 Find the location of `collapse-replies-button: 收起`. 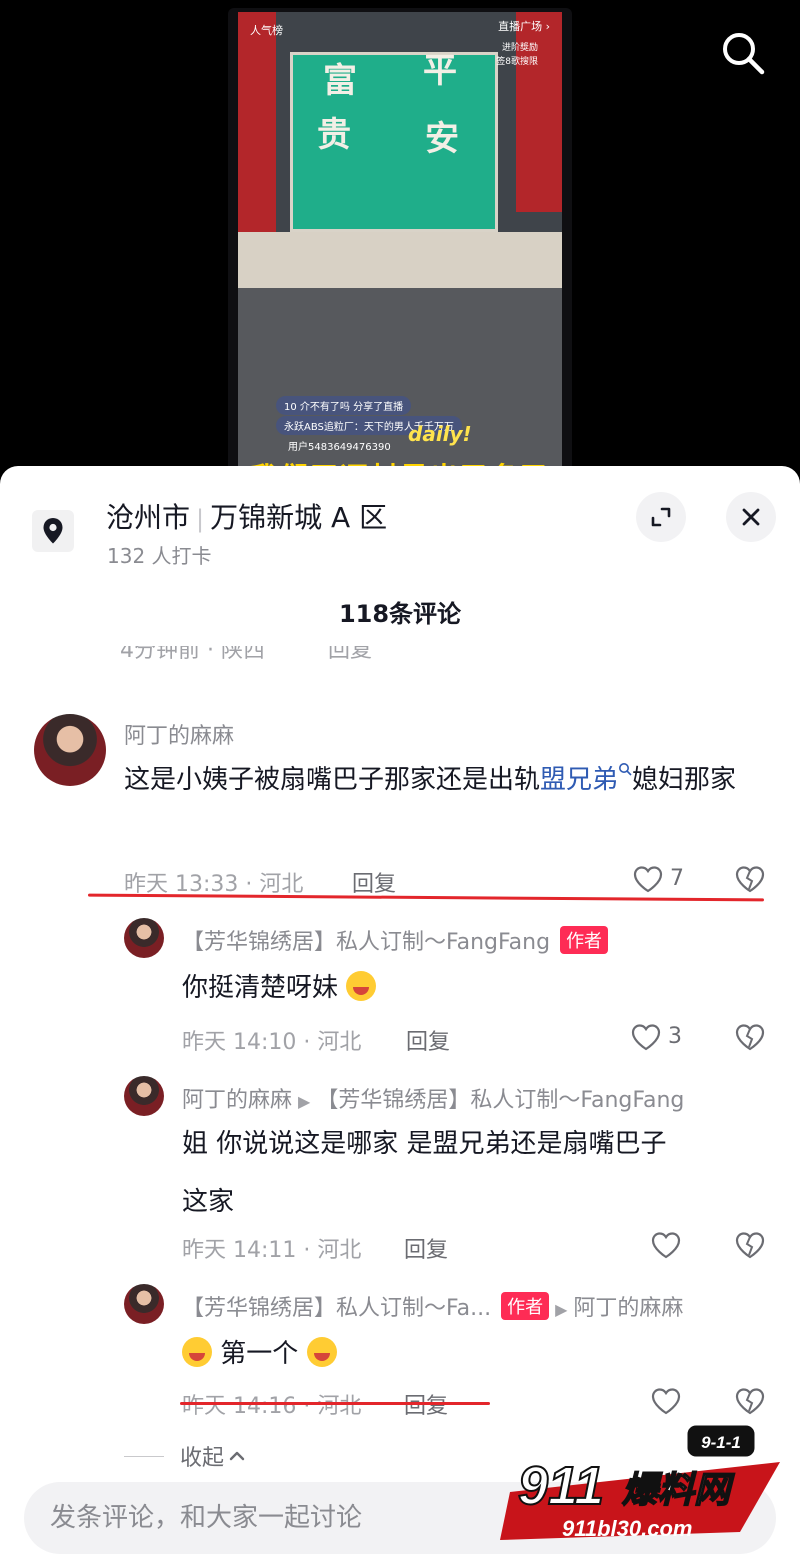

collapse-replies-button: 收起 is located at coordinates (185, 1456).